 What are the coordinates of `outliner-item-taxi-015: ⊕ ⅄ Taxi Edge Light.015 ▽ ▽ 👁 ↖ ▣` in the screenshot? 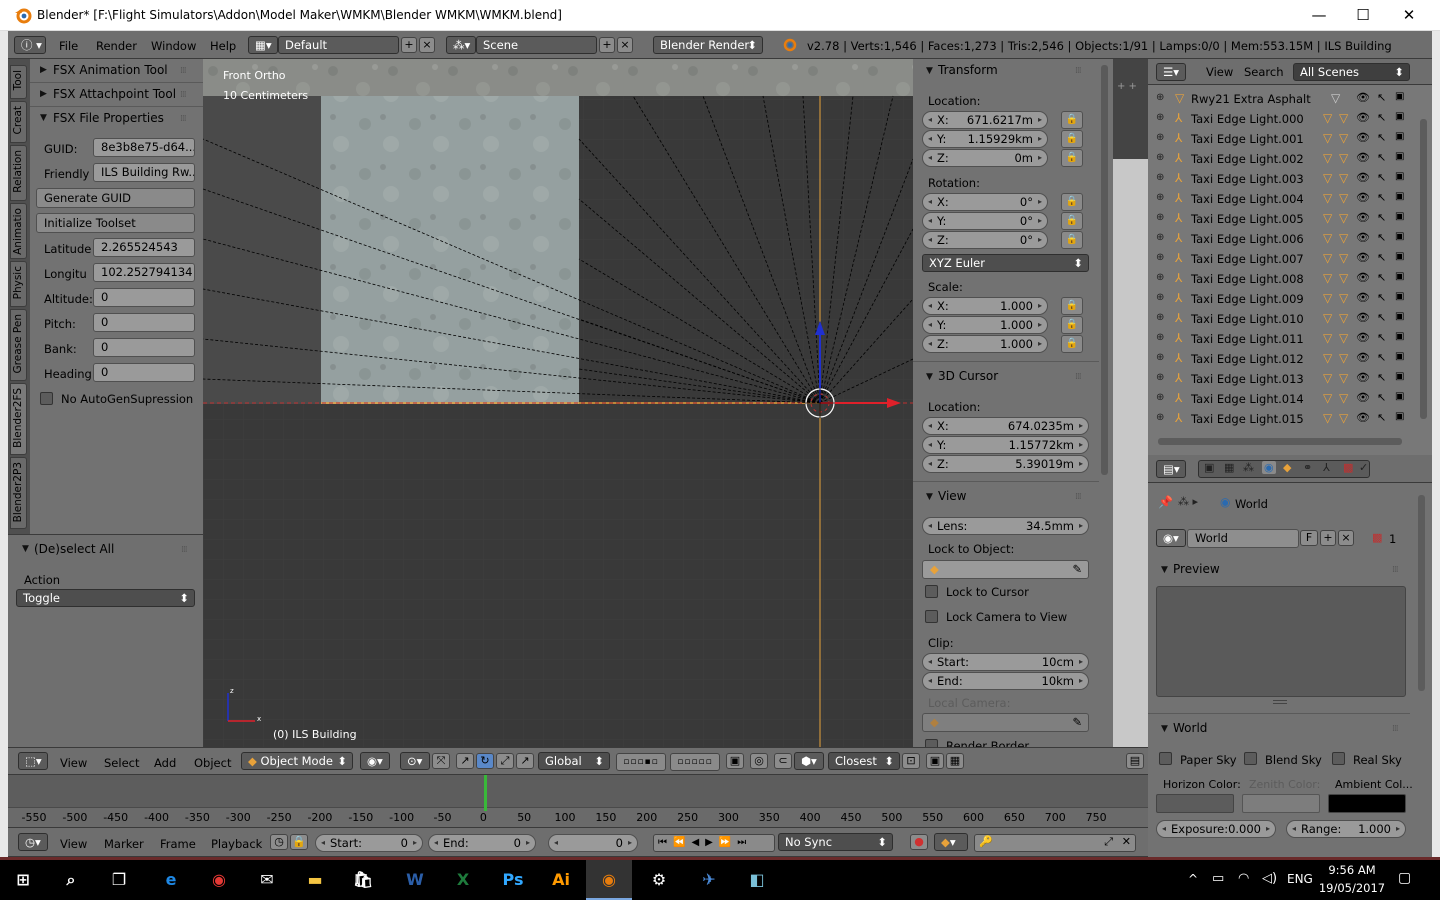 It's located at (1277, 418).